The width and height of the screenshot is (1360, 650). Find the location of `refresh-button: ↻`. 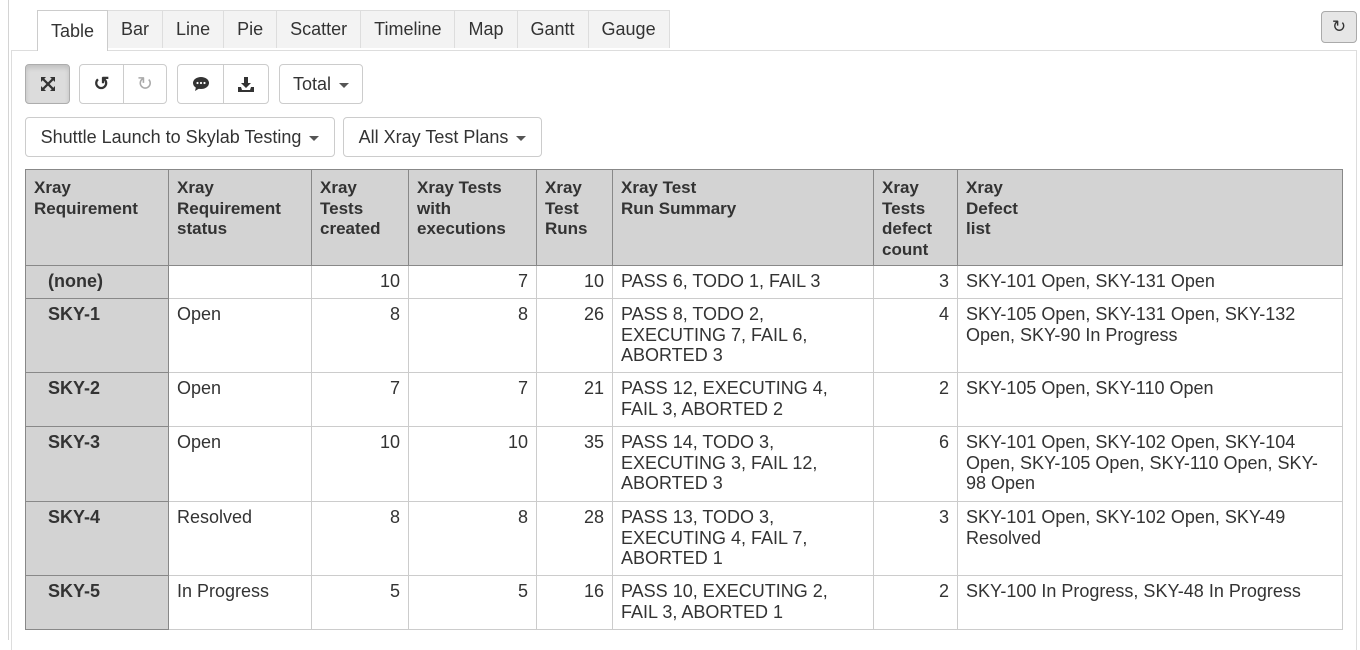

refresh-button: ↻ is located at coordinates (1339, 27).